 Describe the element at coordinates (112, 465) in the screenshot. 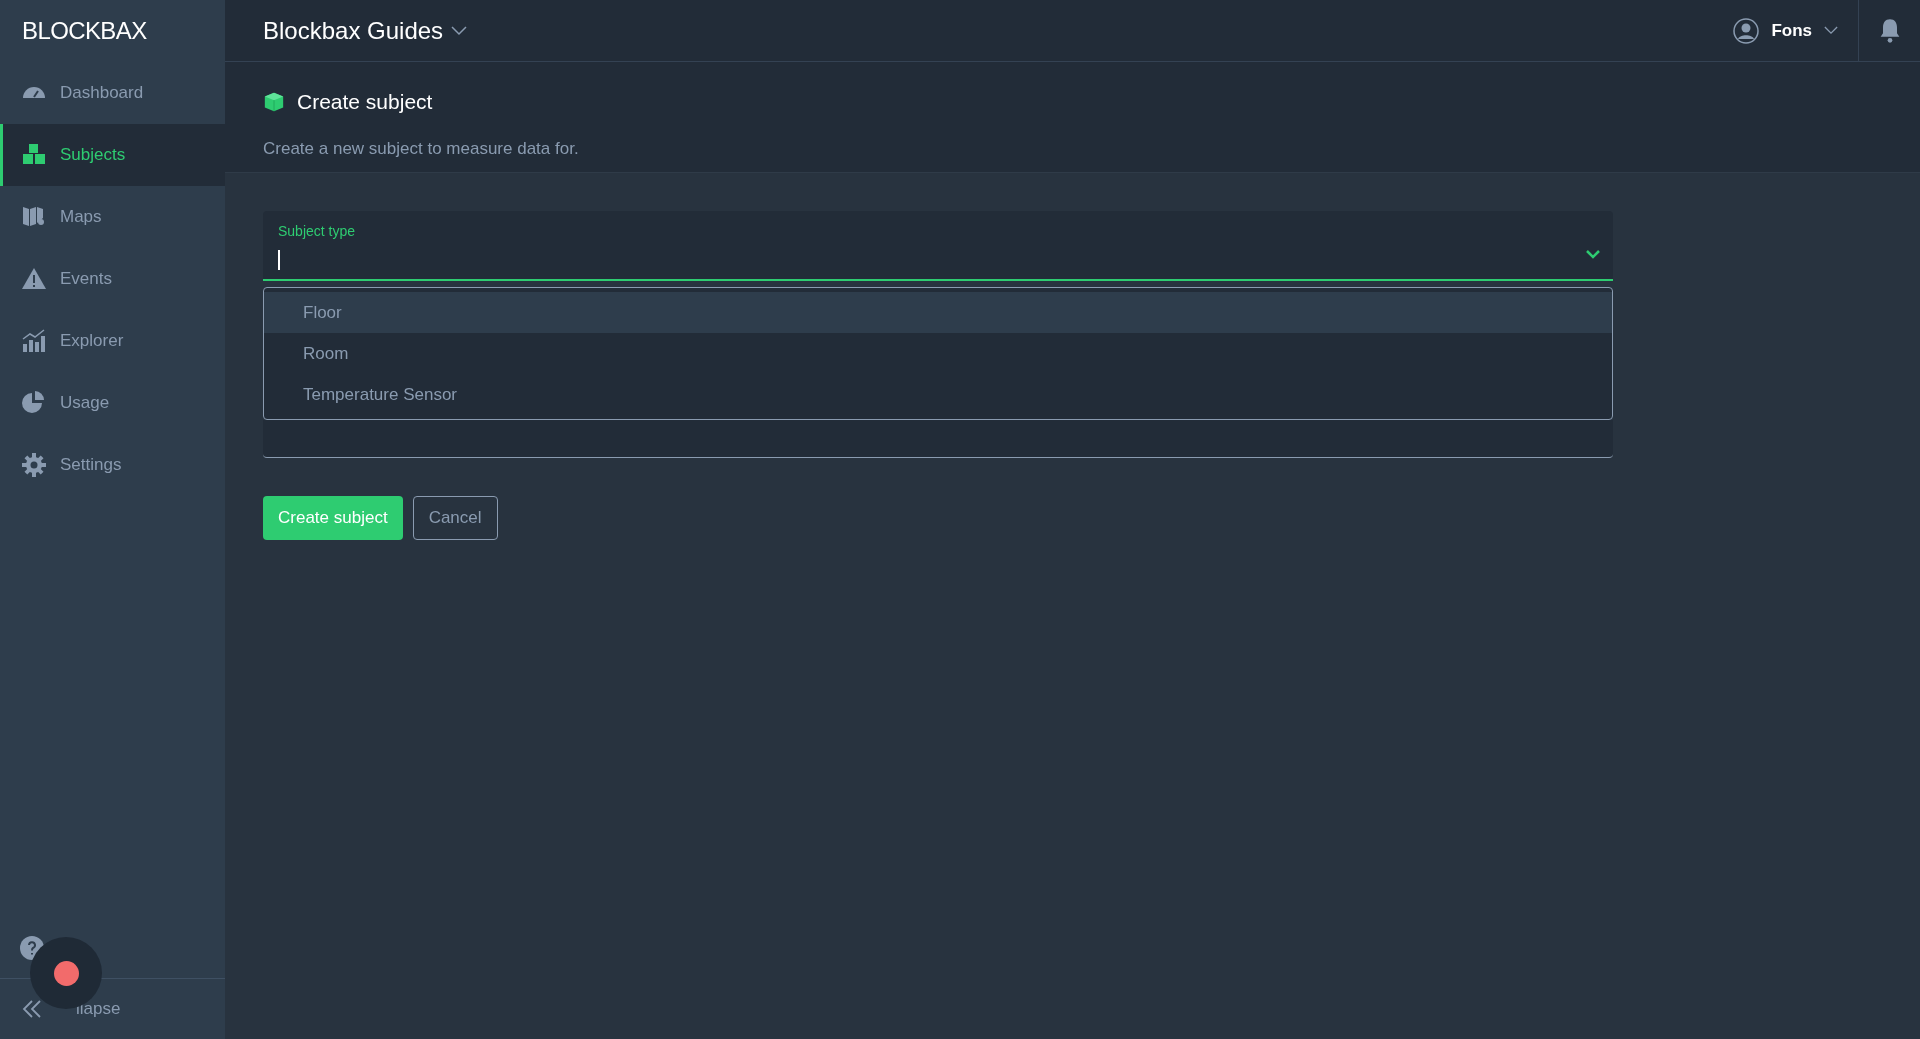

I see `sidebar-item: Settings` at that location.